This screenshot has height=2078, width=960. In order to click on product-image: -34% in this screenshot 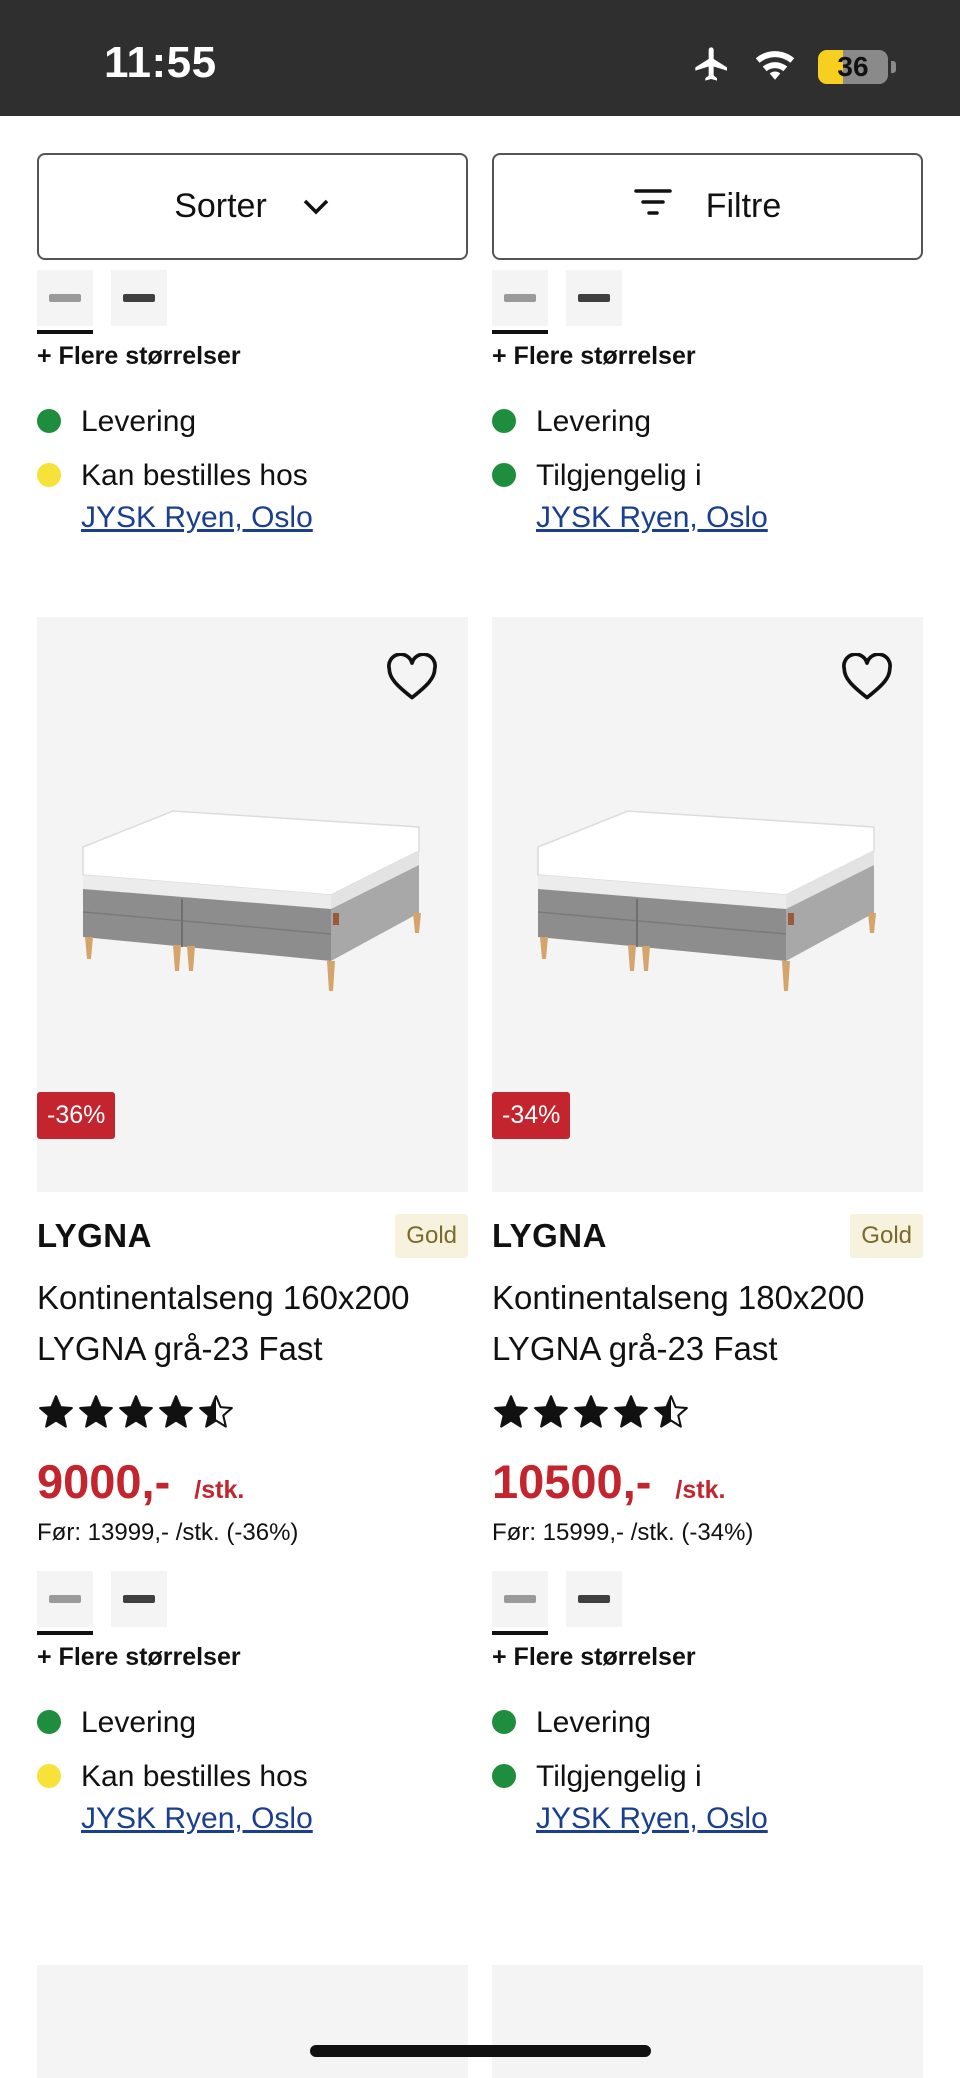, I will do `click(707, 904)`.